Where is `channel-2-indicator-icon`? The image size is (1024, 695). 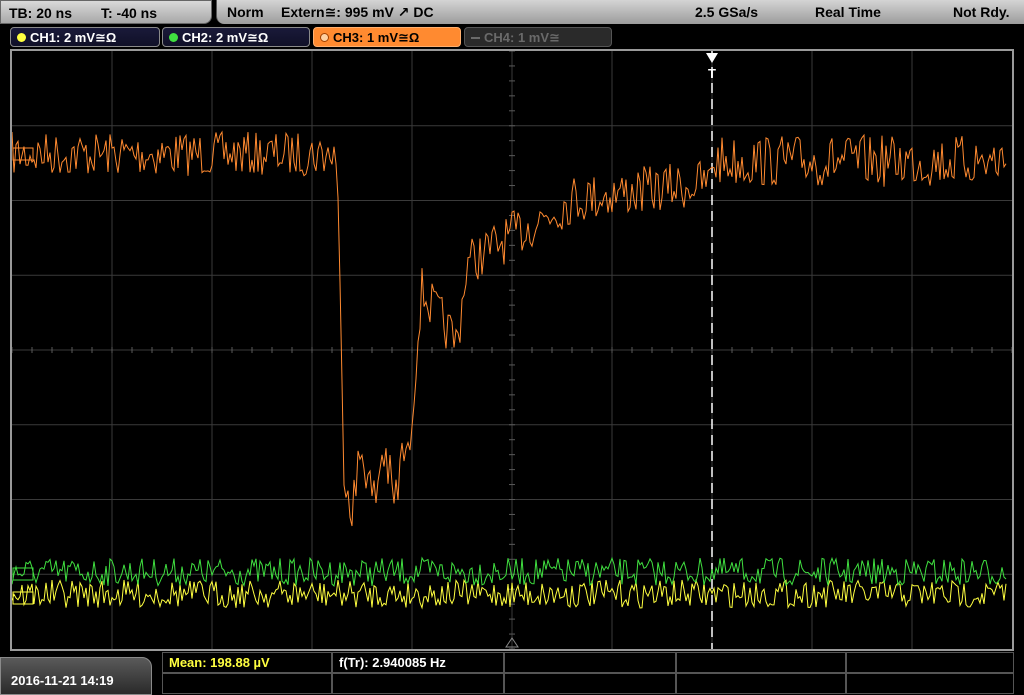
channel-2-indicator-icon is located at coordinates (173, 37).